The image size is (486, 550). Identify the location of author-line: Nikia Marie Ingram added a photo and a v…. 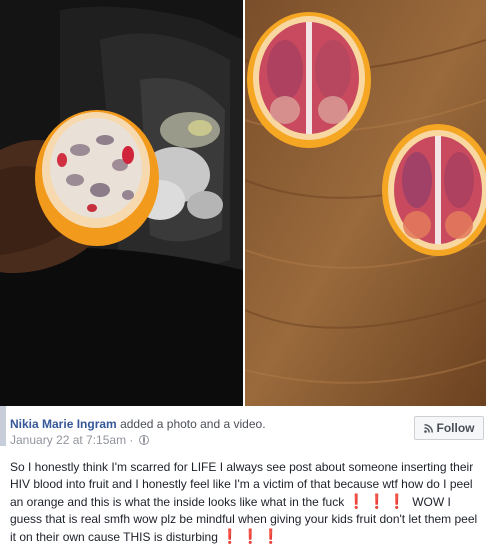
(138, 424).